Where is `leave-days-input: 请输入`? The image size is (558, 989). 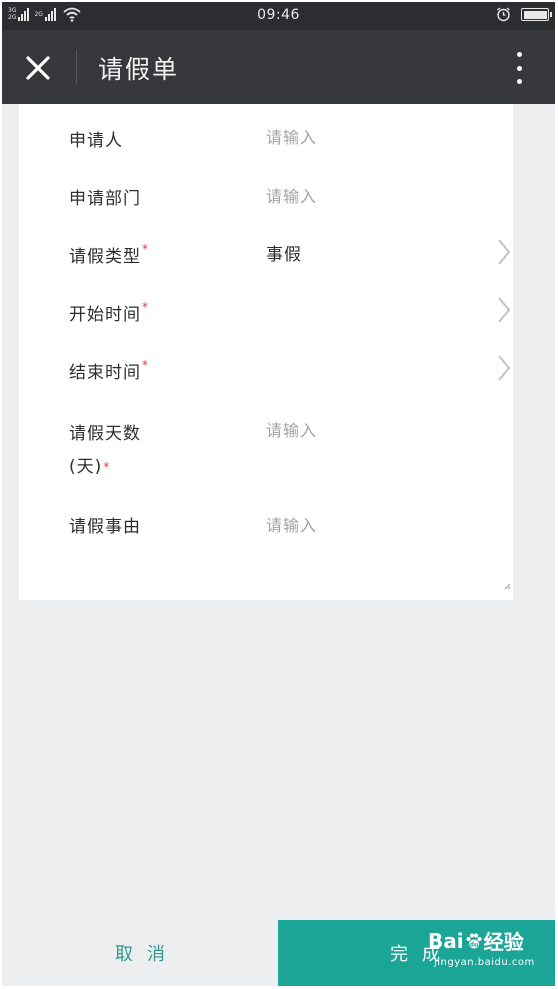
leave-days-input: 请输入 is located at coordinates (291, 429).